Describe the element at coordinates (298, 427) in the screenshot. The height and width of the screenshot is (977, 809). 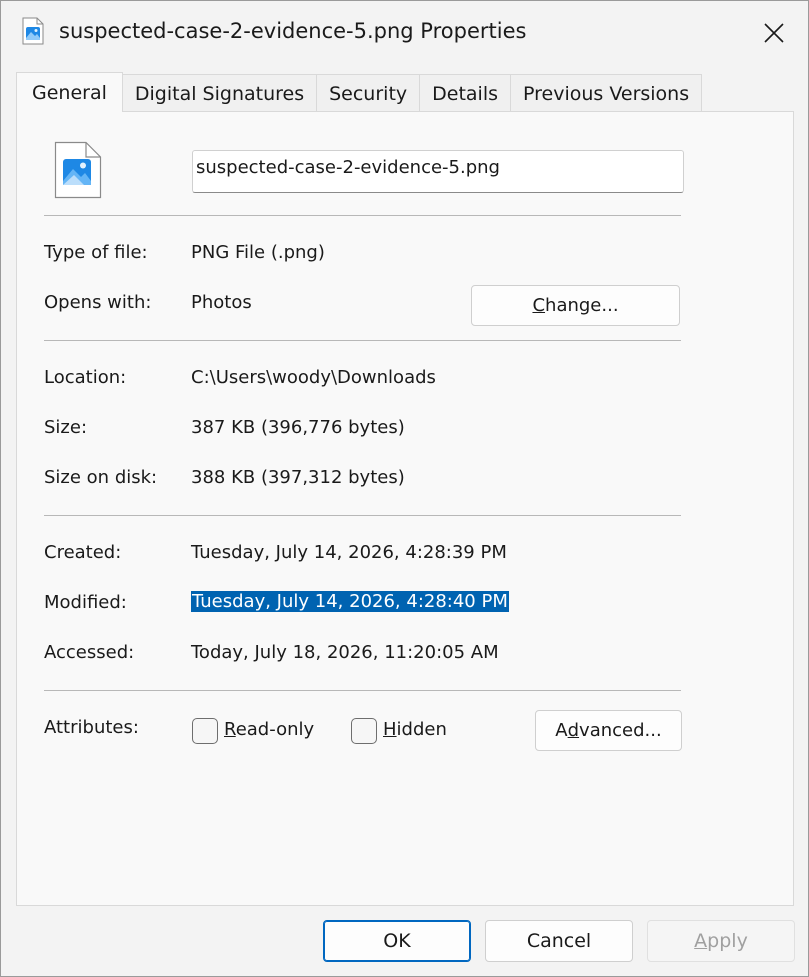
I see `size-value: 387 KB (396,776 bytes)` at that location.